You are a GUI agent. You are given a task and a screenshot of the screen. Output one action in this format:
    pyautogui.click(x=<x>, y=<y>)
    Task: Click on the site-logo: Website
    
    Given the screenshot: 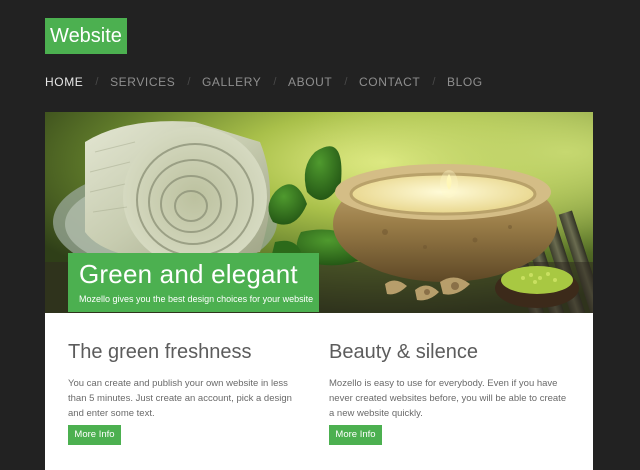 What is the action you would take?
    pyautogui.click(x=86, y=36)
    